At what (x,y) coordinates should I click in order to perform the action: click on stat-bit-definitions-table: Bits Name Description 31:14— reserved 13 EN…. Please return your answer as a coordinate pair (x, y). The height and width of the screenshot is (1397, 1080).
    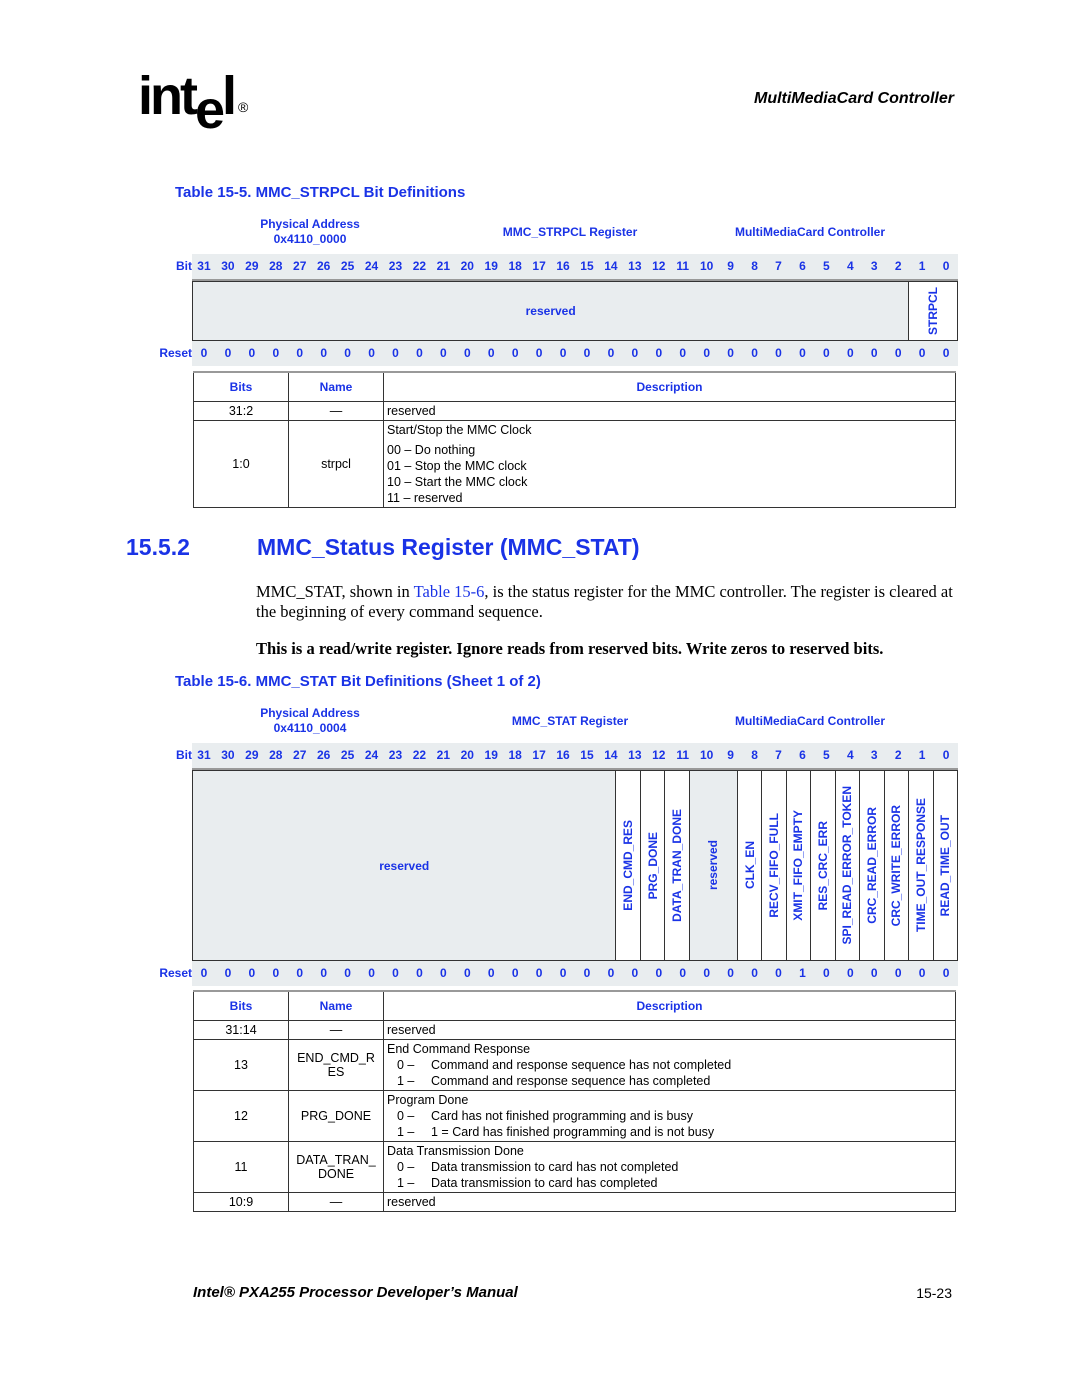
    Looking at the image, I should click on (574, 1101).